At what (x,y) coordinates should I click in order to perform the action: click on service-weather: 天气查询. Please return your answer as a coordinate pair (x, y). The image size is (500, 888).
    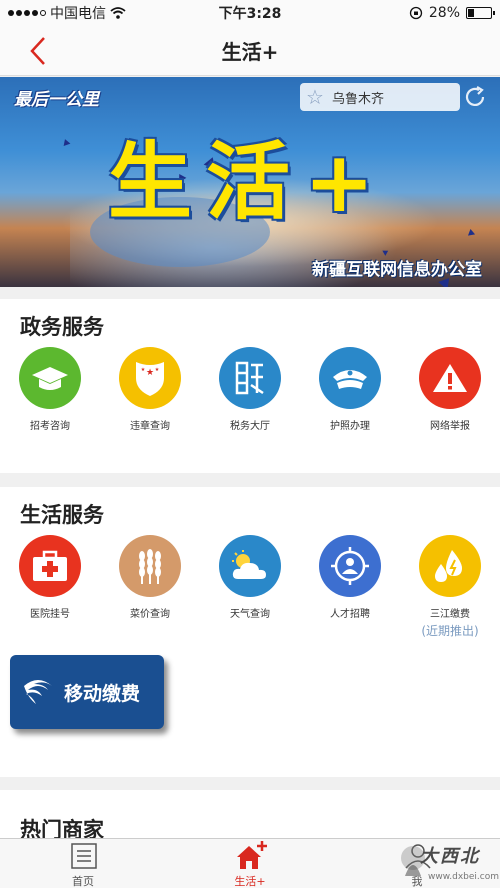
    Looking at the image, I should click on (250, 577).